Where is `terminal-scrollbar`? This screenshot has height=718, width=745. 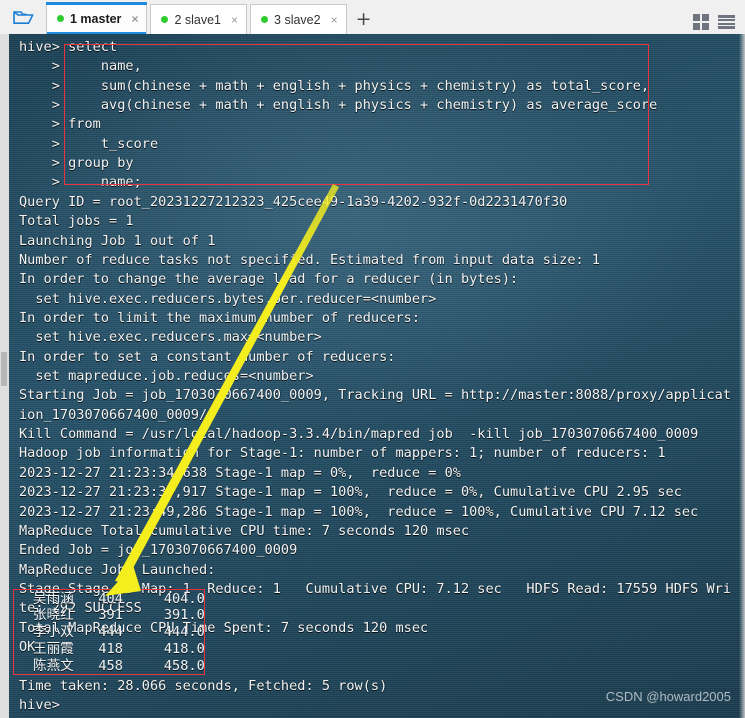 terminal-scrollbar is located at coordinates (4, 376).